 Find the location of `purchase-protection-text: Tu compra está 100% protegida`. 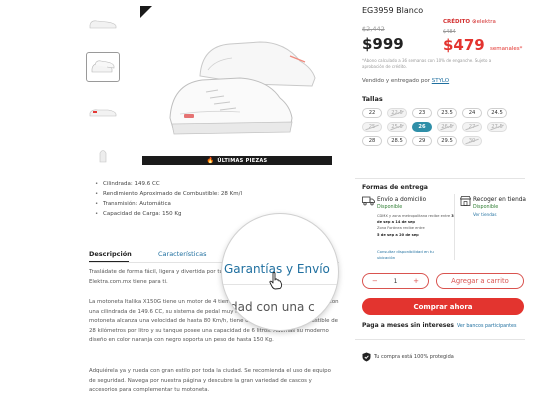

purchase-protection-text: Tu compra está 100% protegida is located at coordinates (414, 357).